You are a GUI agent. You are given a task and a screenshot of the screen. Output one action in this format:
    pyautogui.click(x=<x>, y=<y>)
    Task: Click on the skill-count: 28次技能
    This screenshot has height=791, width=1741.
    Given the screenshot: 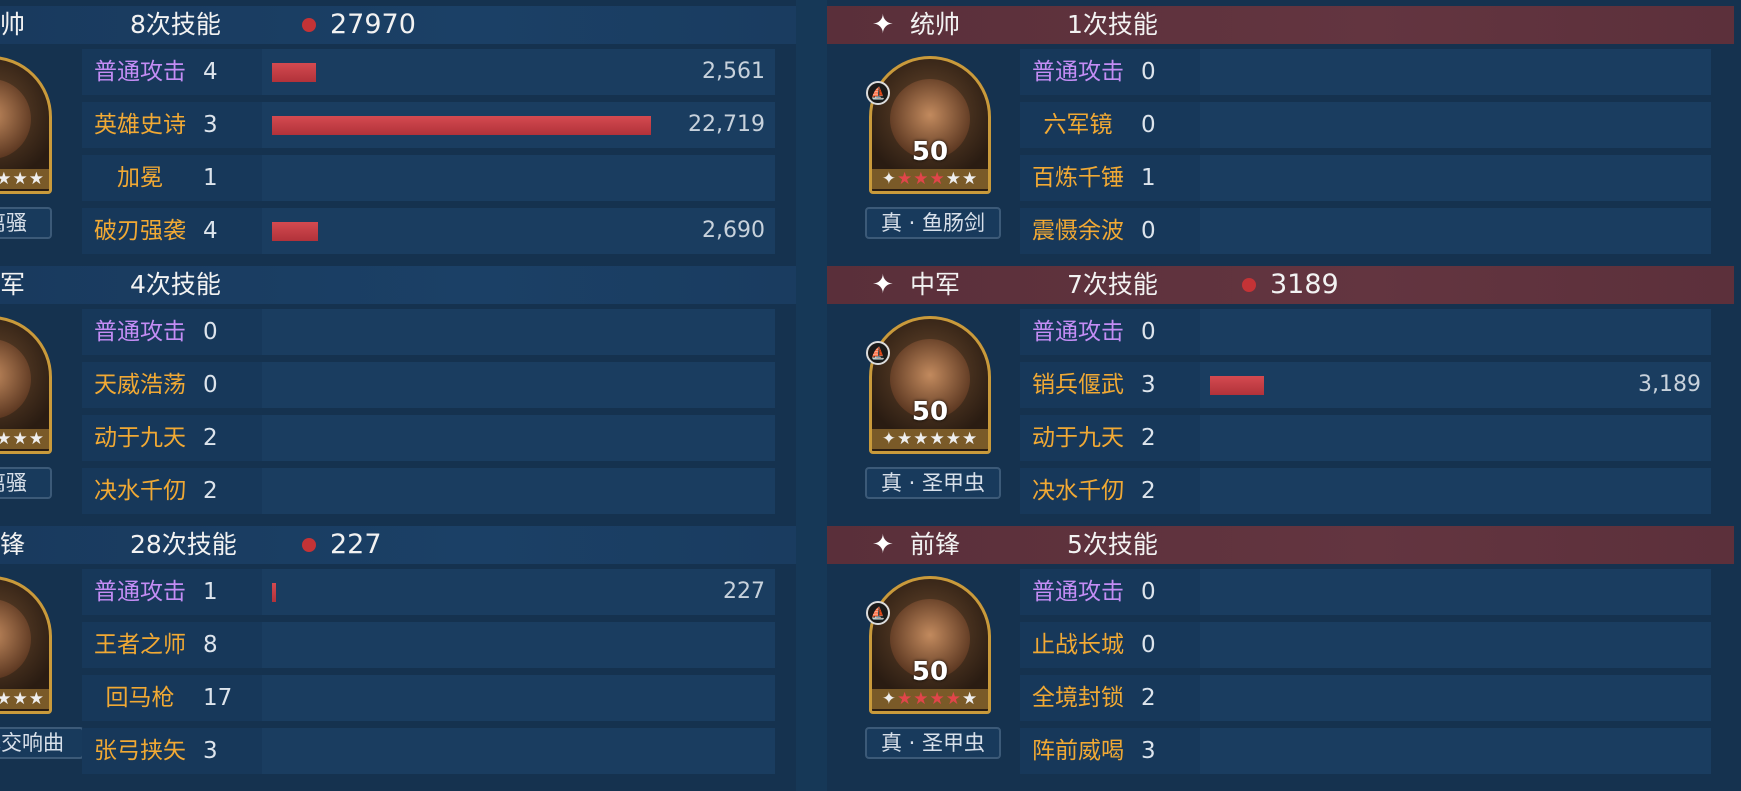 What is the action you would take?
    pyautogui.click(x=183, y=544)
    